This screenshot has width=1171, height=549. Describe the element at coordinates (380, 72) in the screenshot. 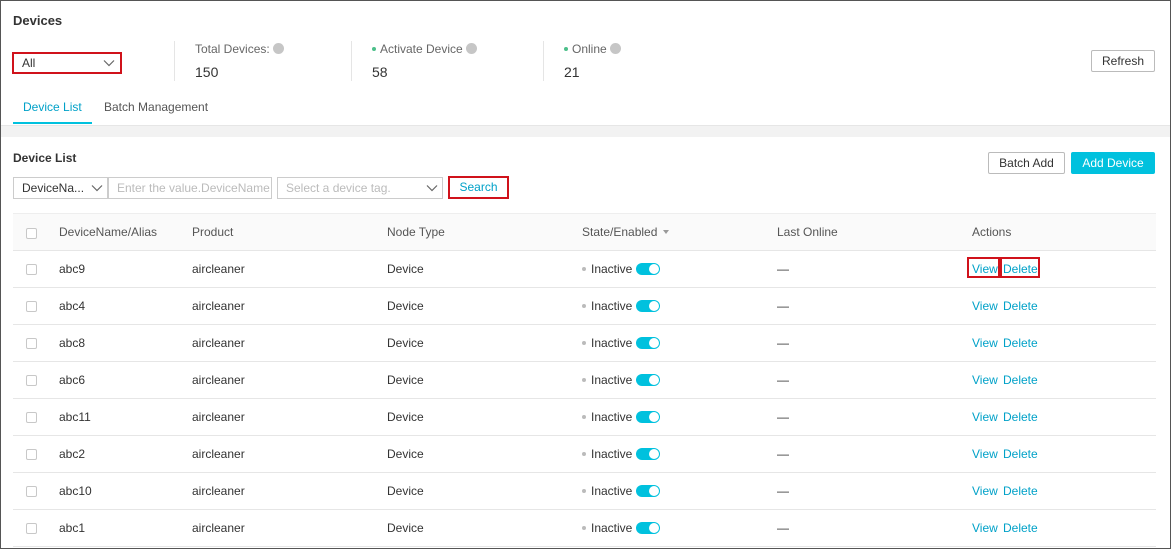

I see `stat-activated-value: 58` at that location.